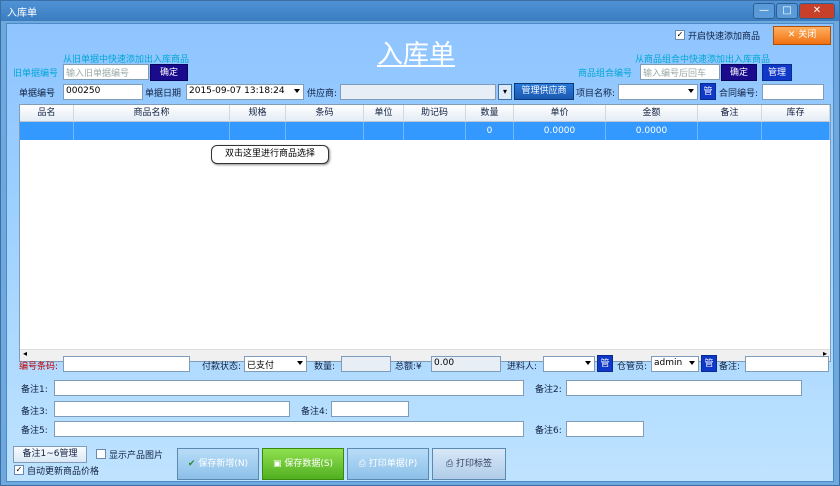 This screenshot has width=840, height=486. What do you see at coordinates (416, 55) in the screenshot?
I see `page-title: 入库单` at bounding box center [416, 55].